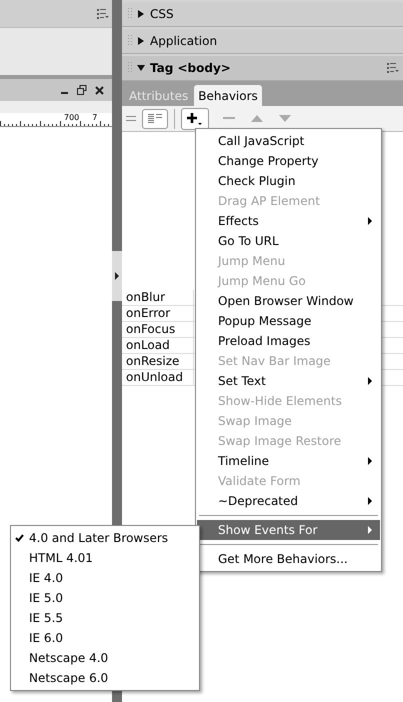  What do you see at coordinates (288, 530) in the screenshot?
I see `menu-item: Show Events For` at bounding box center [288, 530].